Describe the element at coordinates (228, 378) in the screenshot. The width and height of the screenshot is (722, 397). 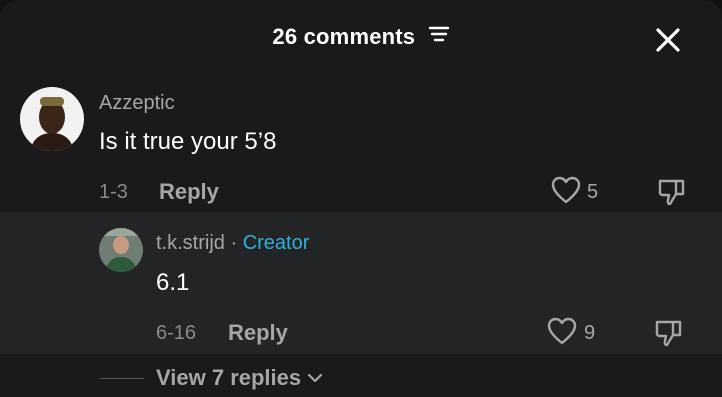
I see `view-replies-button: View 7 replies` at that location.